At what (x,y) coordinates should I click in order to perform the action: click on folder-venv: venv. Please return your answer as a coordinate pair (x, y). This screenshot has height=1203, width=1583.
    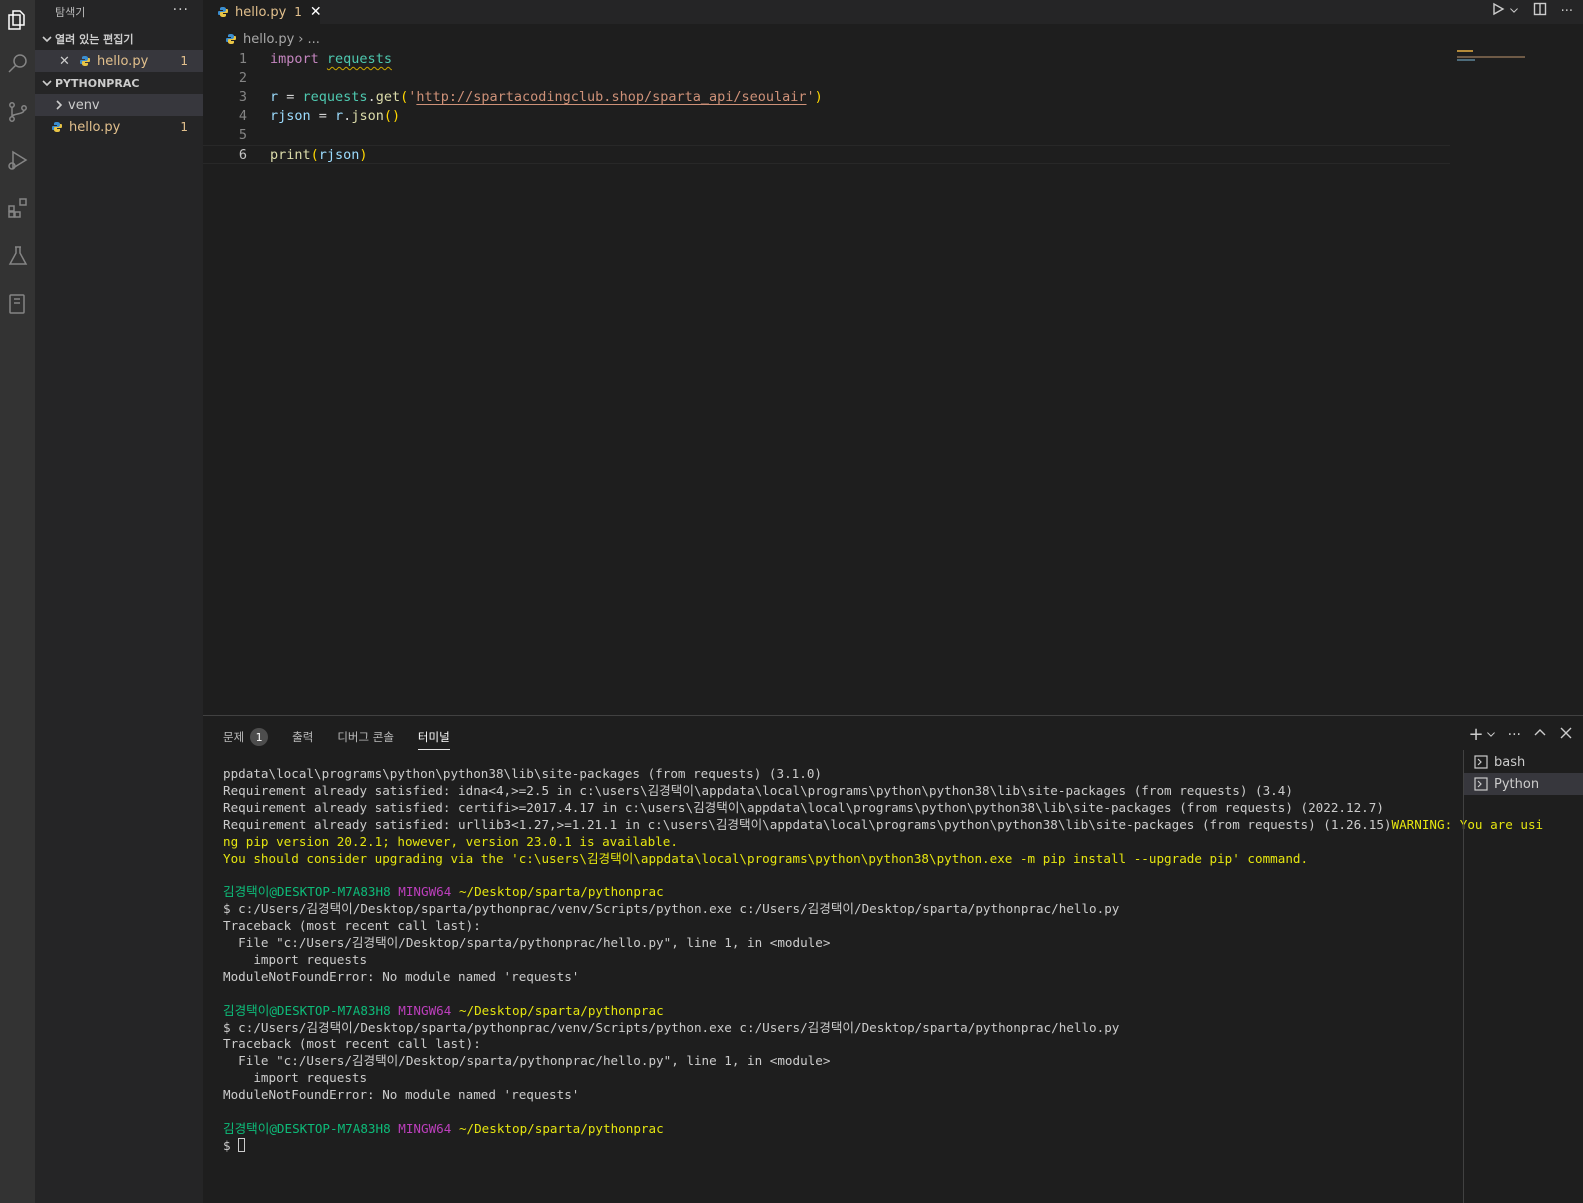
    Looking at the image, I should click on (119, 105).